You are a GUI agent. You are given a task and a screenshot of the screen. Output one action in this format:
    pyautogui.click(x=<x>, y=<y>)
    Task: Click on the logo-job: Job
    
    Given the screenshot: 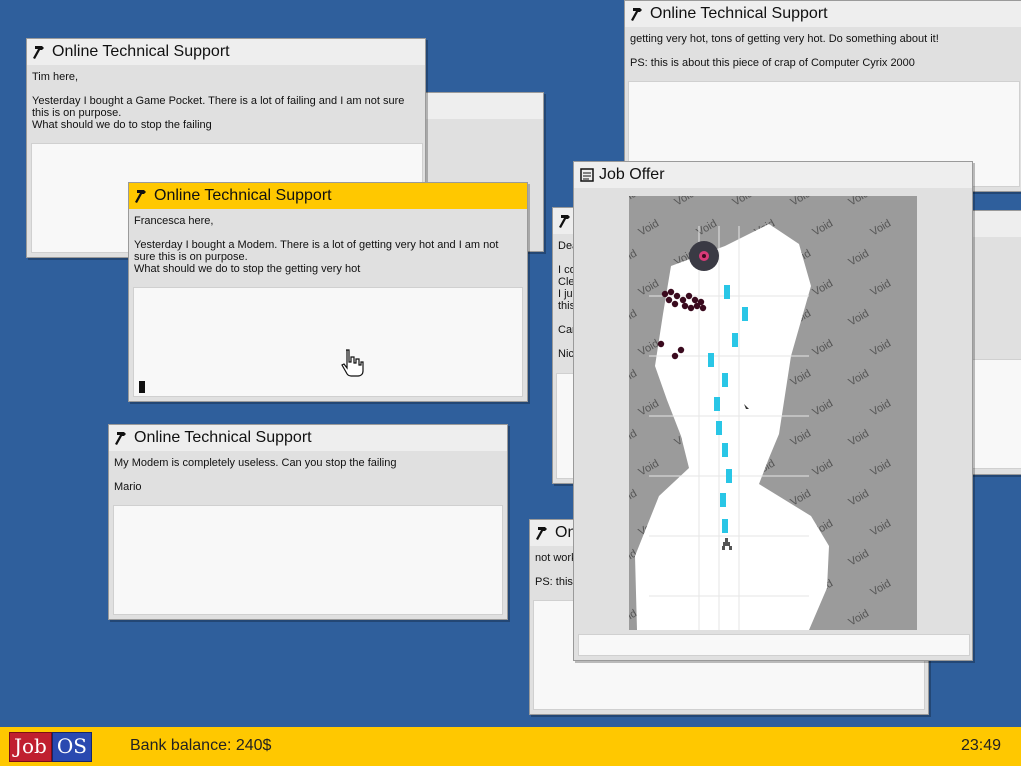 What is the action you would take?
    pyautogui.click(x=30, y=747)
    